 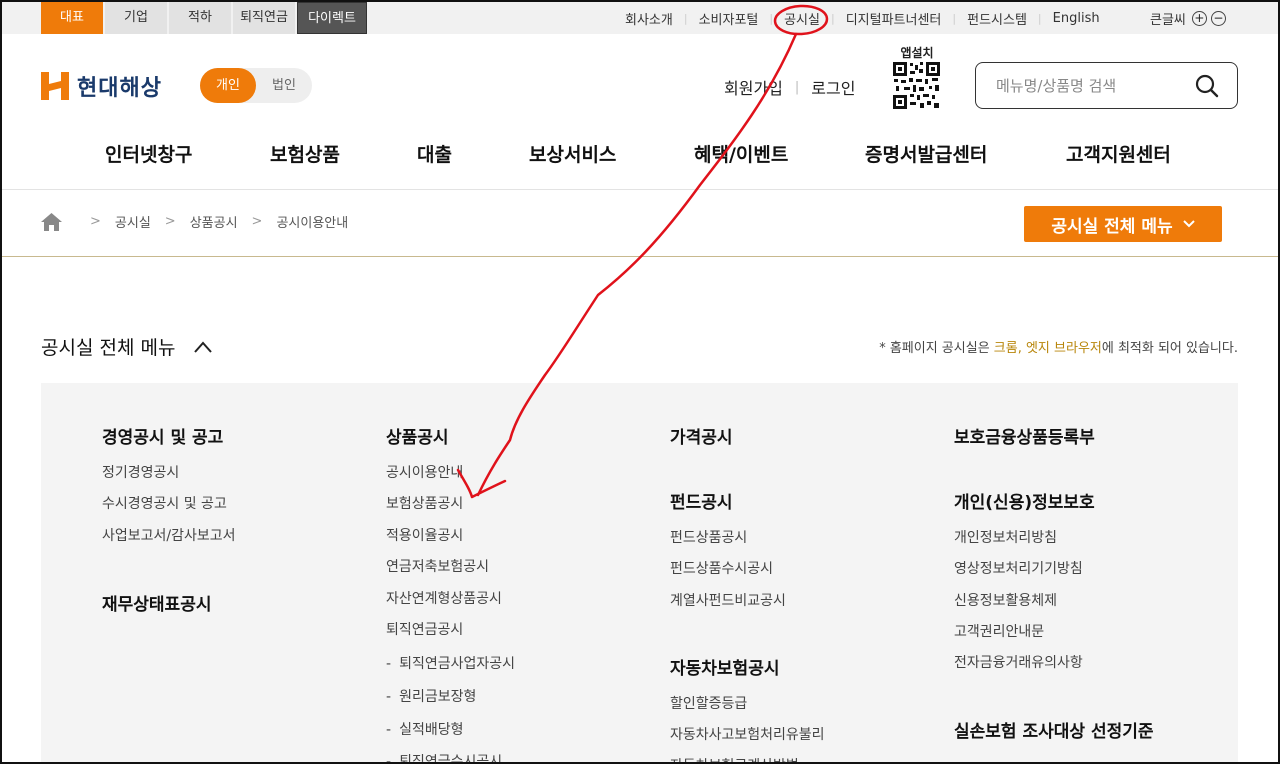 I want to click on menu-item: 적용이율공시, so click(x=424, y=535).